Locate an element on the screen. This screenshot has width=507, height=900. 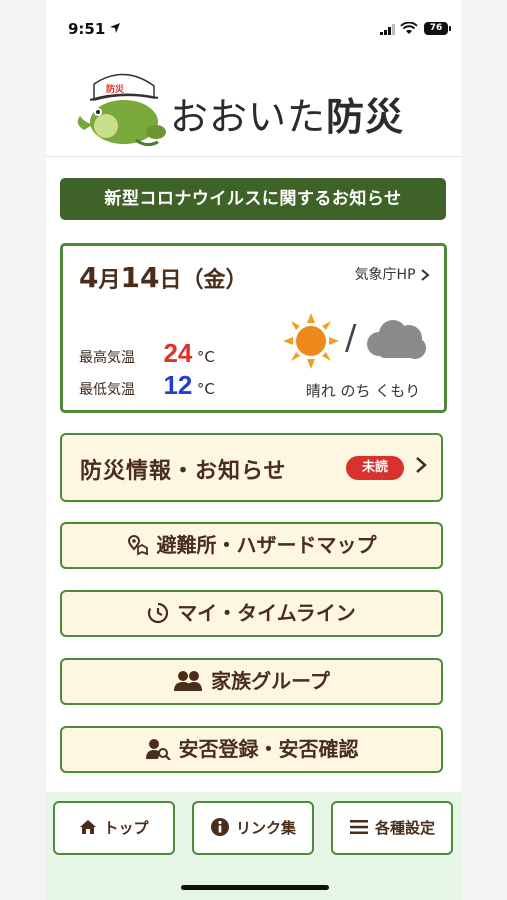
tab-links-label: リンク集 is located at coordinates (265, 828).